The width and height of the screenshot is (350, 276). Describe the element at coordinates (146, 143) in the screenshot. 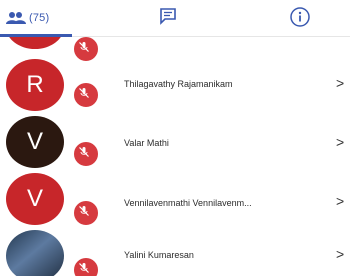

I see `contact-name: Valar Mathi` at that location.